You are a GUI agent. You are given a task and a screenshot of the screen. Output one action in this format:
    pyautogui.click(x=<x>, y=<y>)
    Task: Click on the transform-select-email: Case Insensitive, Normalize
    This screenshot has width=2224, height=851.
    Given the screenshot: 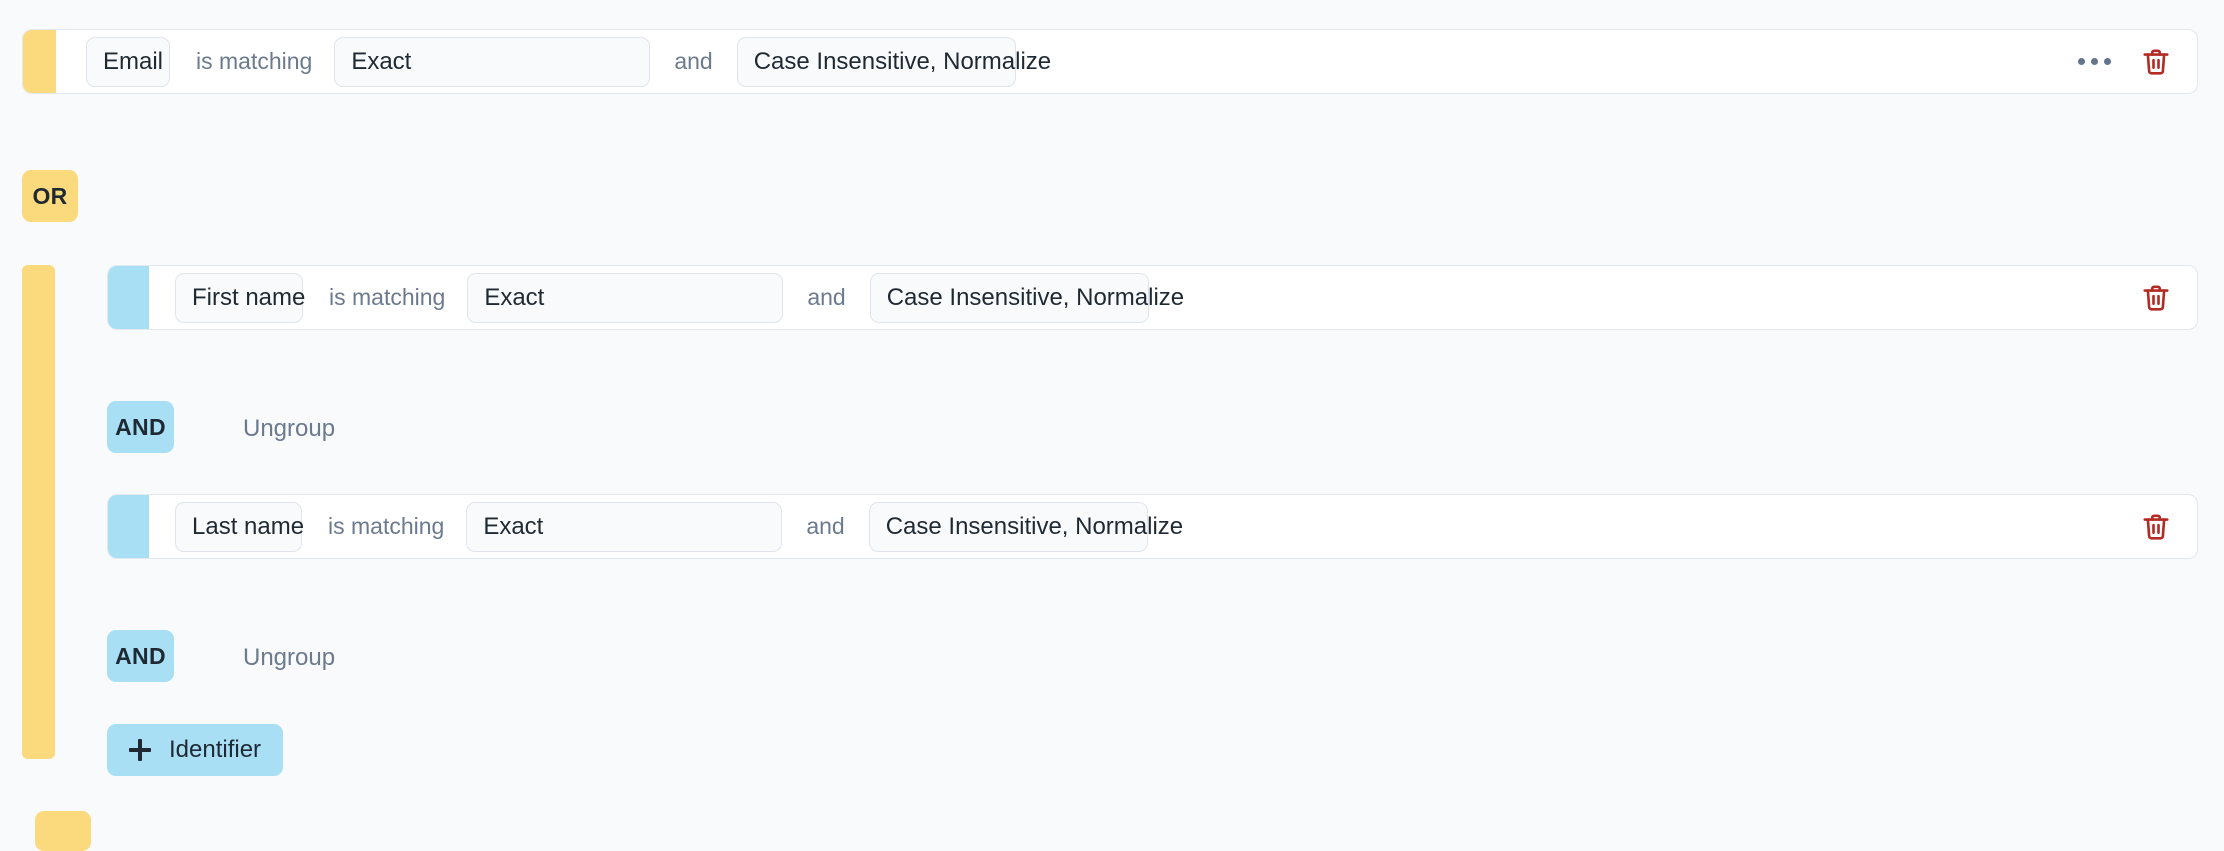 What is the action you would take?
    pyautogui.click(x=893, y=61)
    